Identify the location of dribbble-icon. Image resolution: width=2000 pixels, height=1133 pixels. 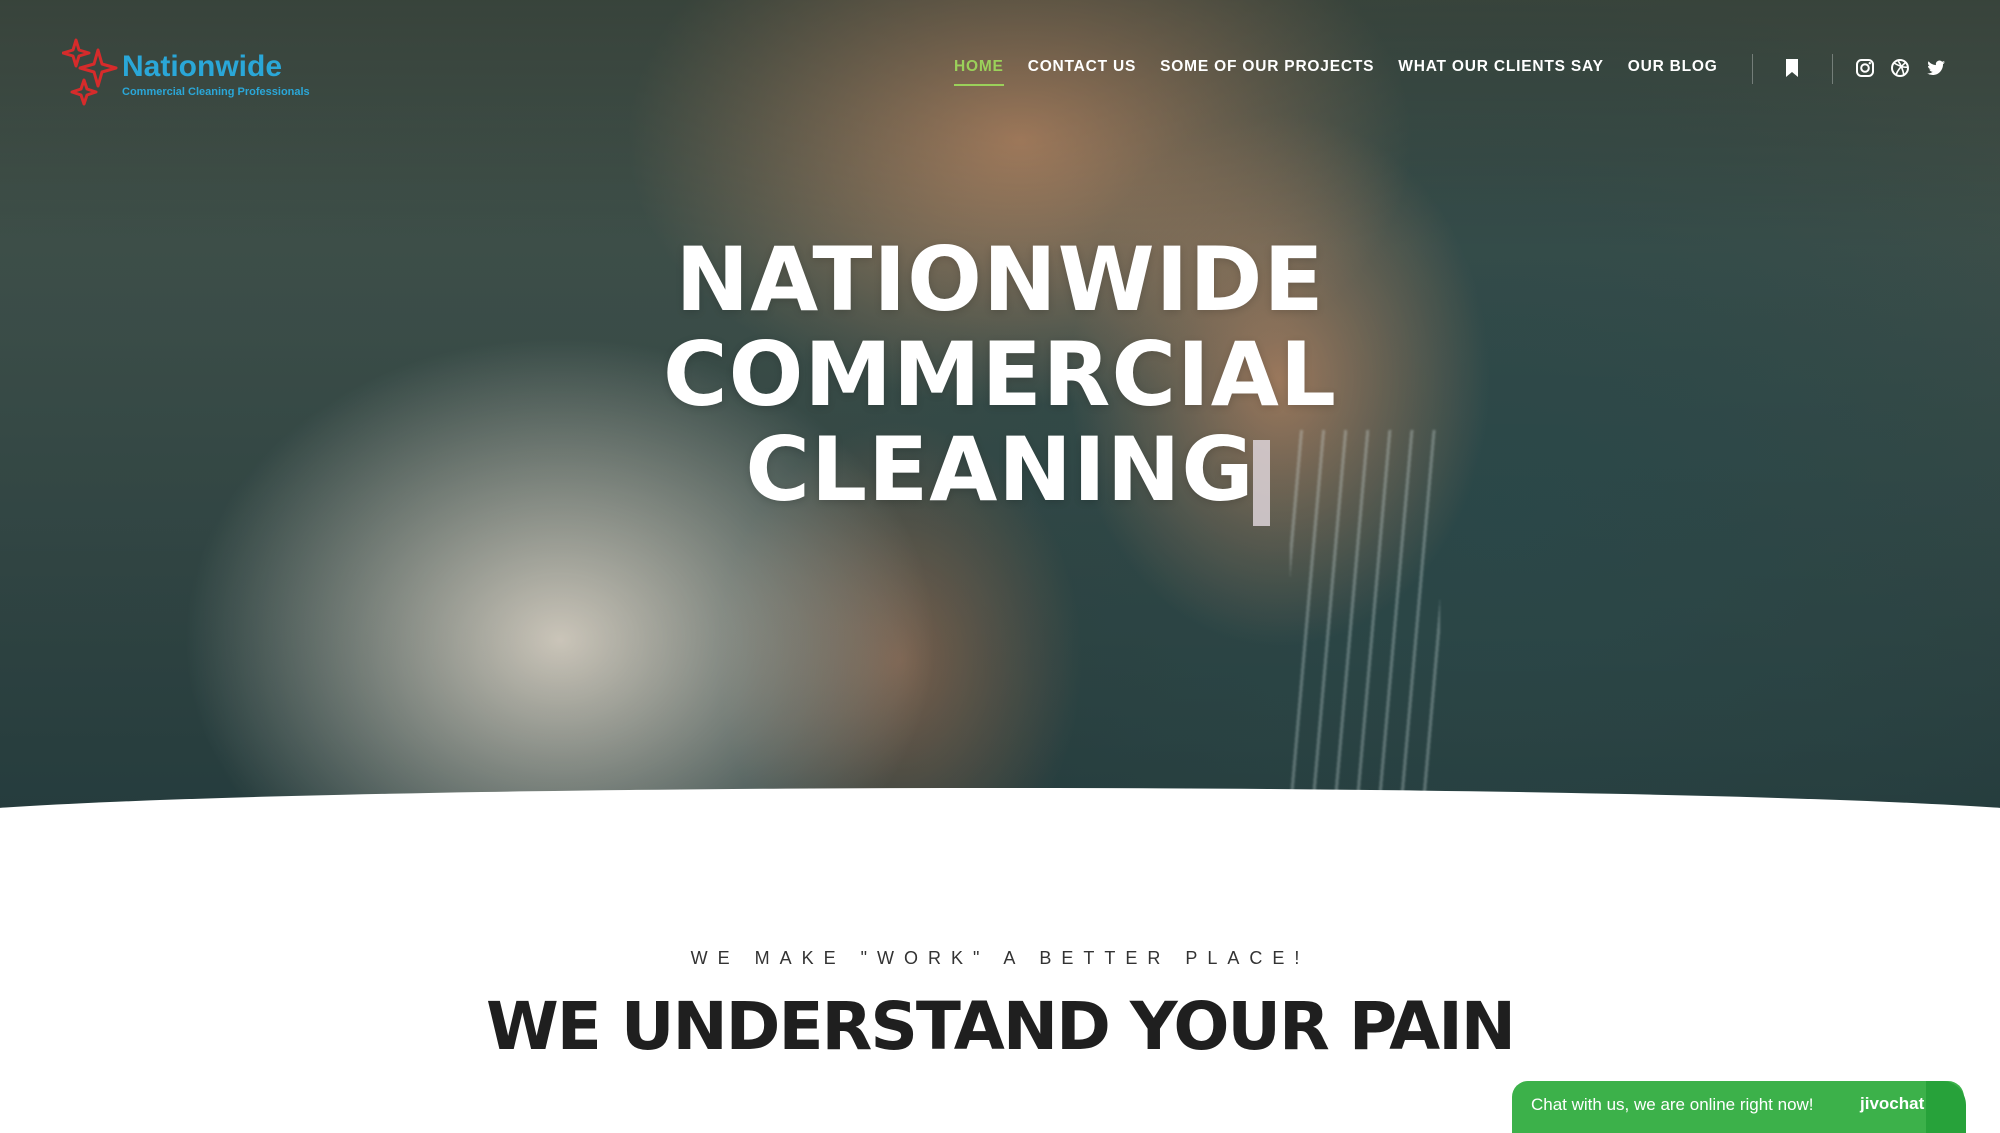
(1900, 68).